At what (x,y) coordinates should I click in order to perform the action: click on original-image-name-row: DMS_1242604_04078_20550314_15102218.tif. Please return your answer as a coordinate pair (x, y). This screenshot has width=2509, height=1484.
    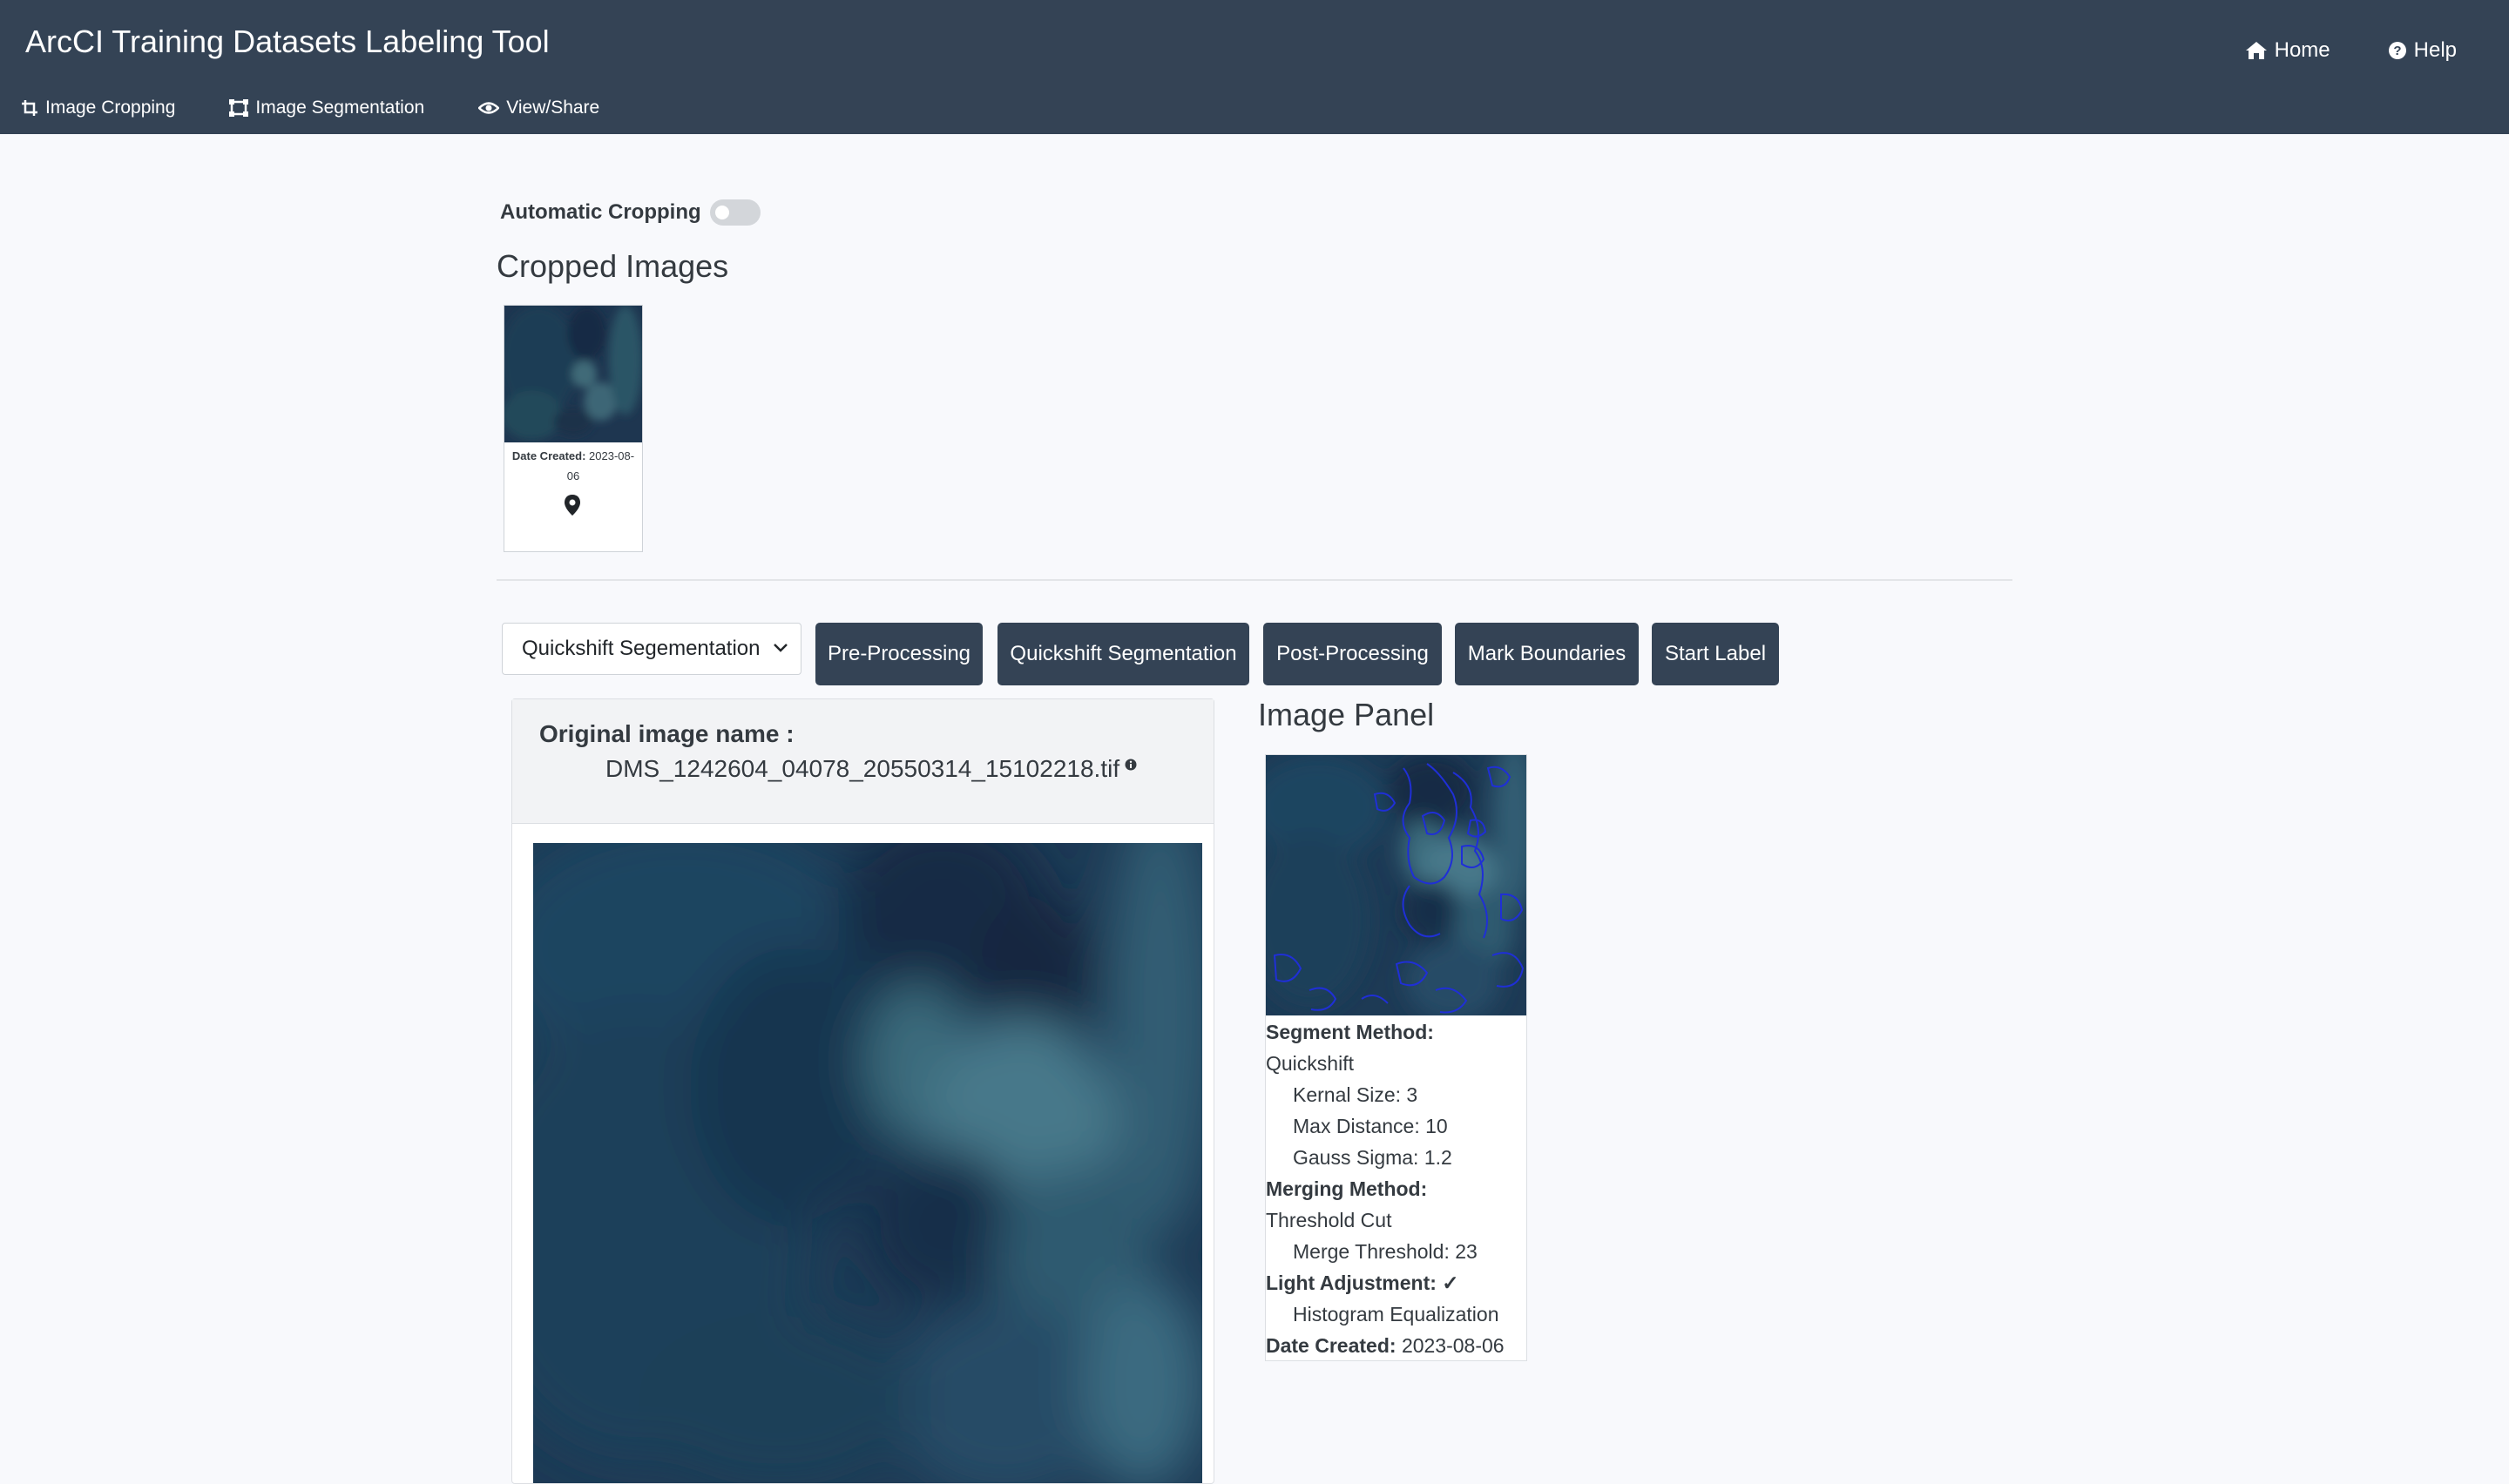
    Looking at the image, I should click on (871, 769).